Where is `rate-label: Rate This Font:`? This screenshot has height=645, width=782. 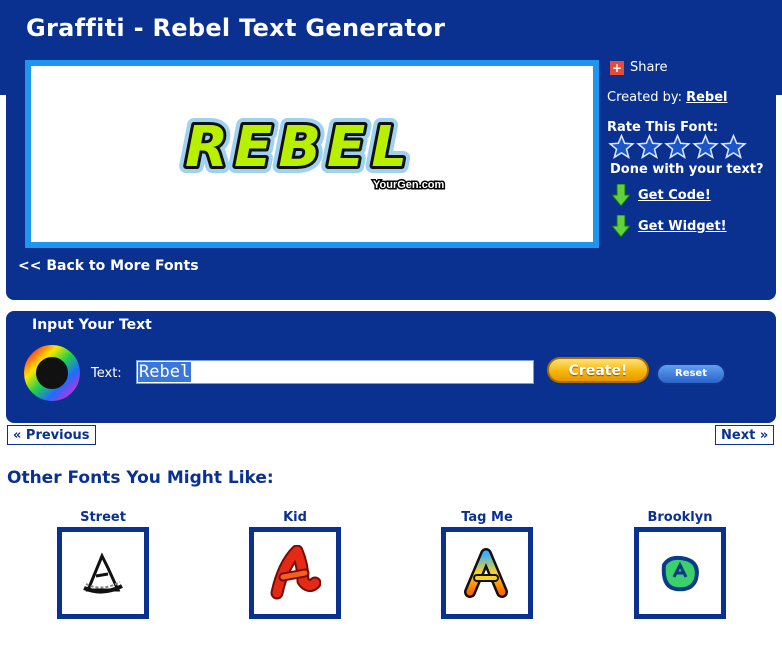 rate-label: Rate This Font: is located at coordinates (663, 127).